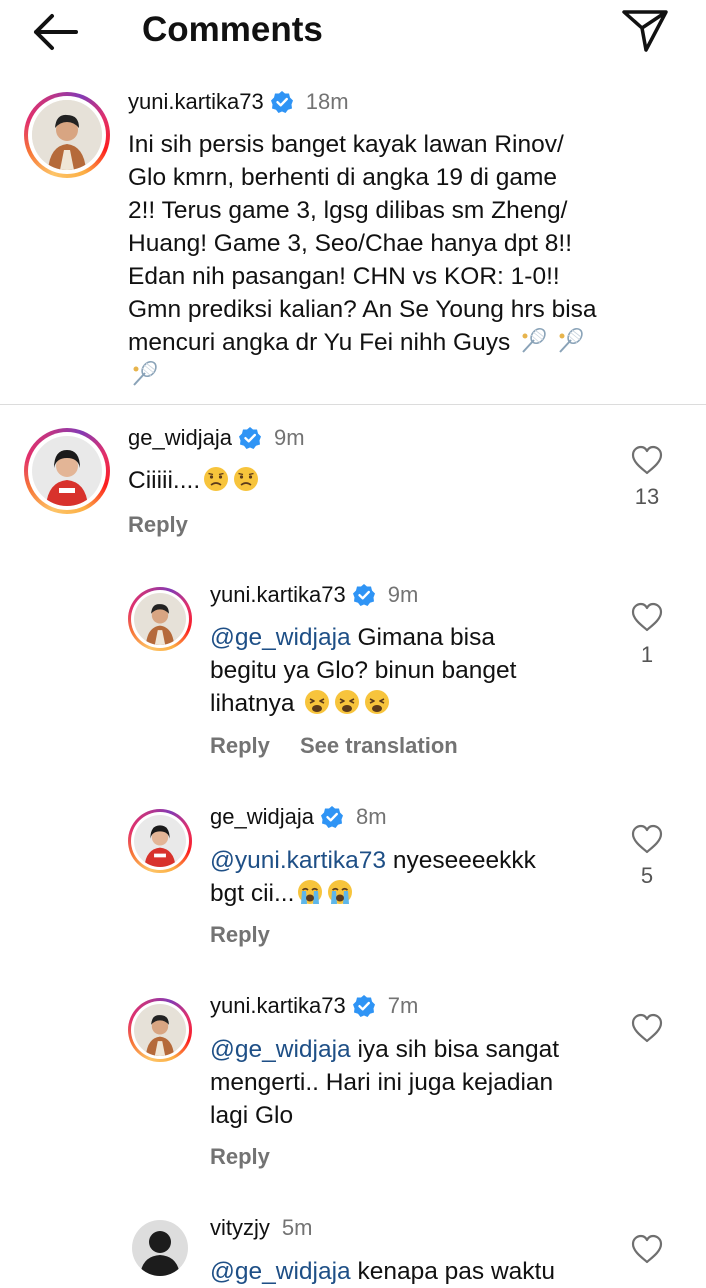 This screenshot has width=706, height=1288. I want to click on comment-username-row: ge_widjaja 9m, so click(216, 438).